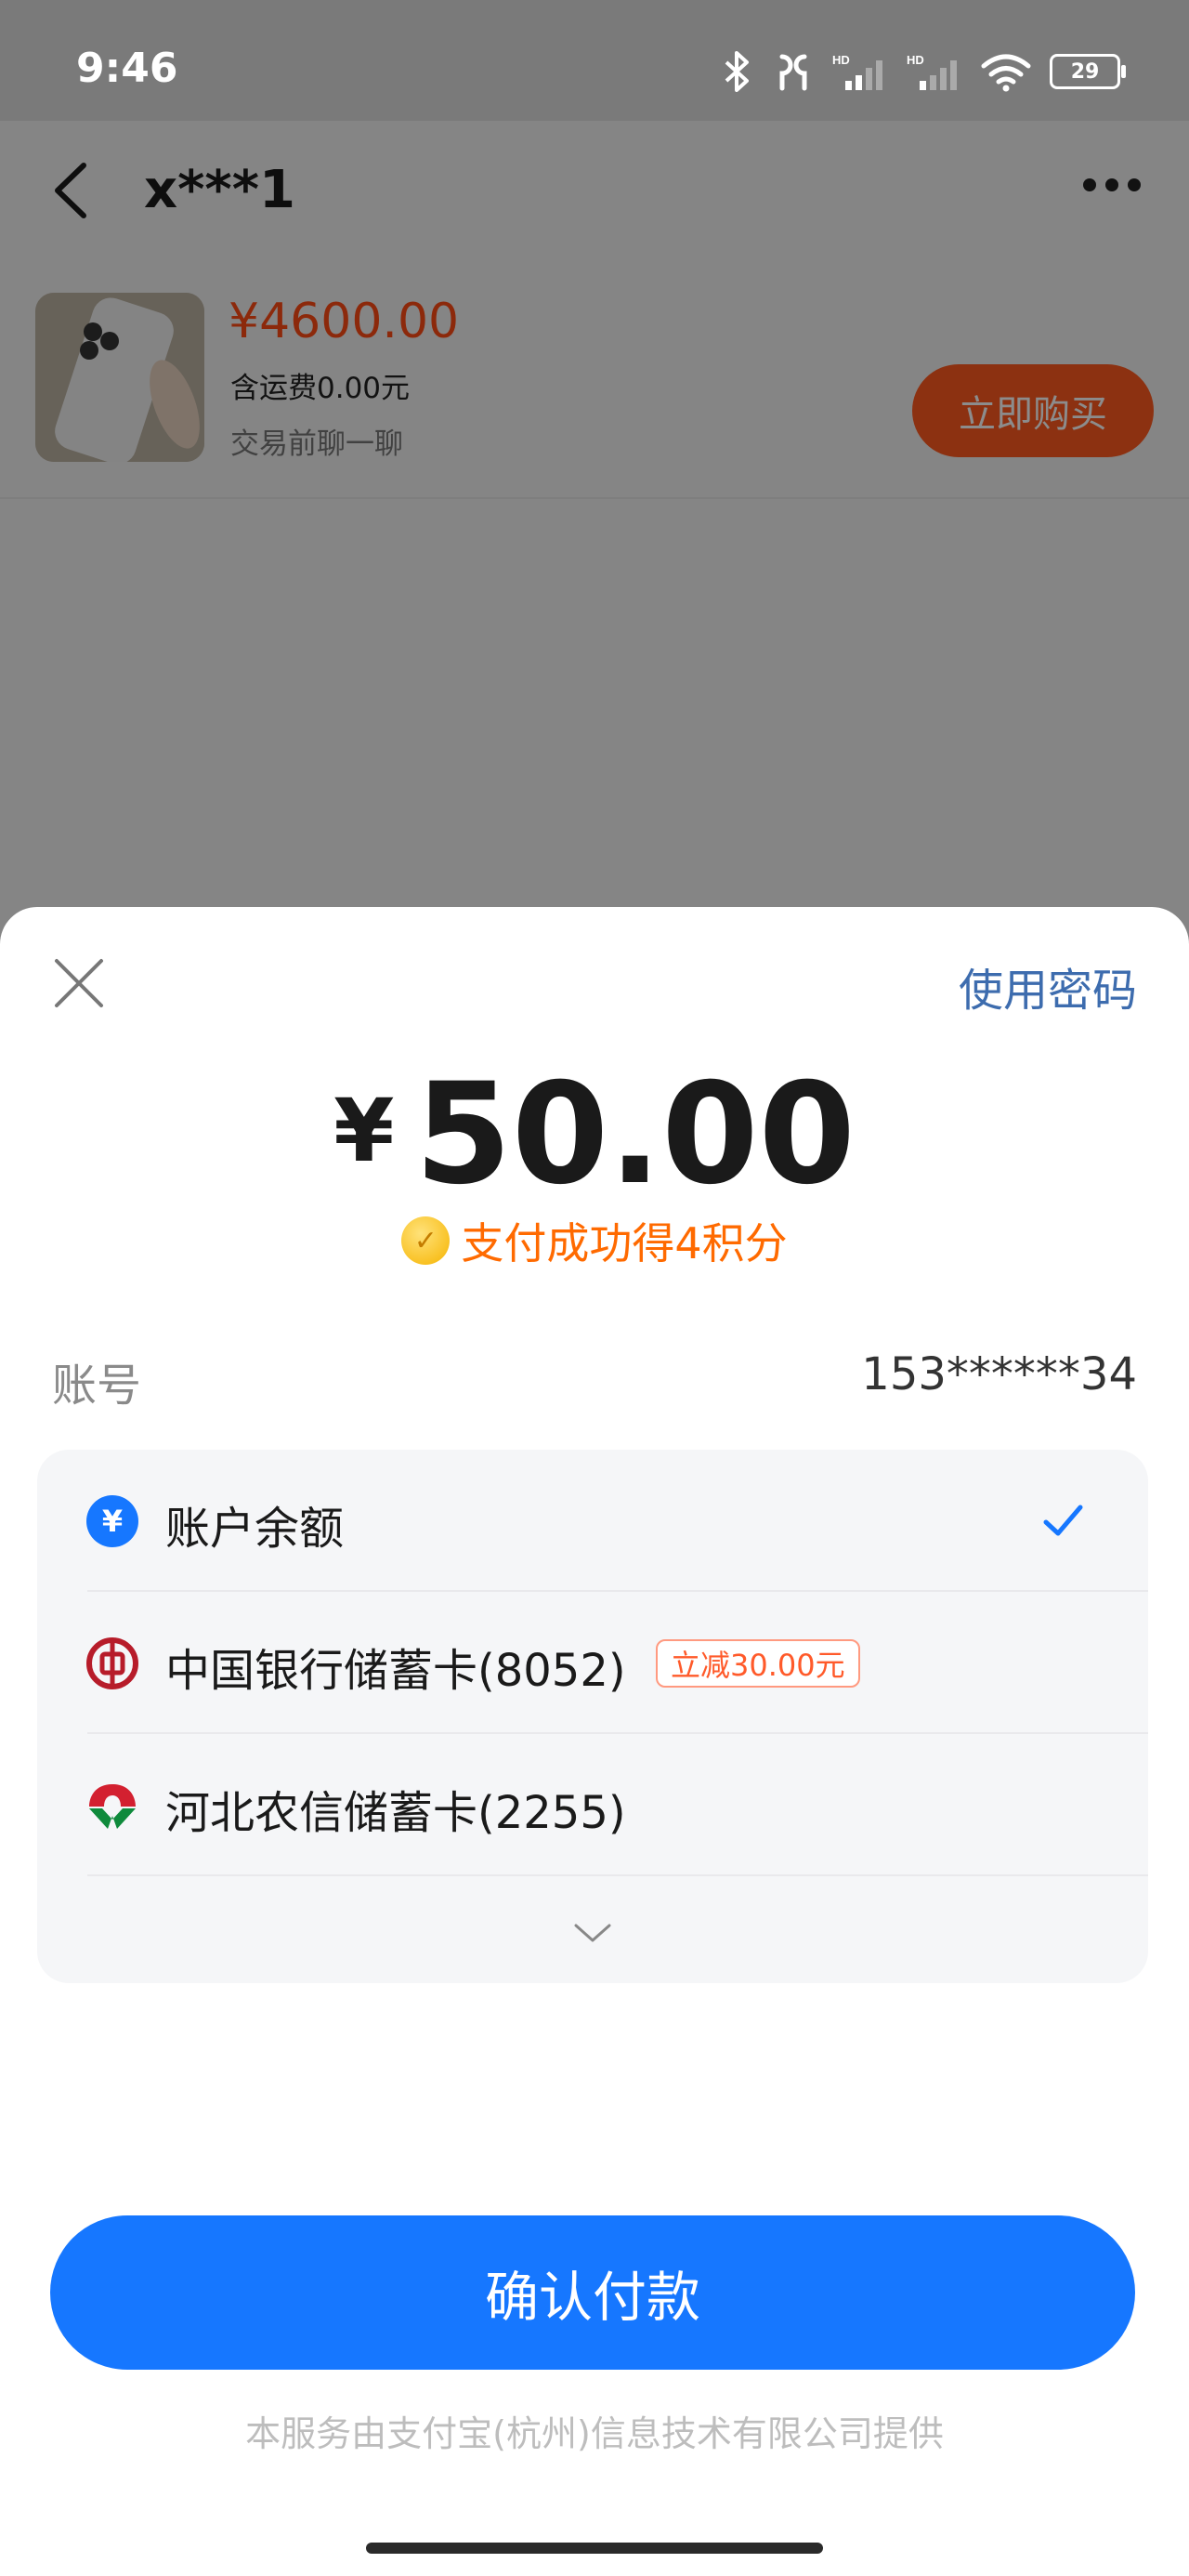 The image size is (1189, 2576). I want to click on divider, so click(617, 1875).